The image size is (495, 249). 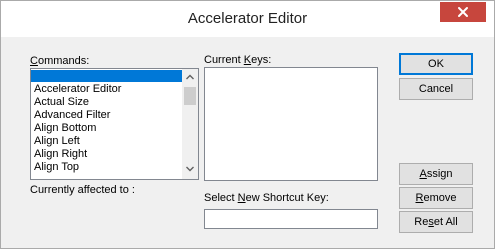 I want to click on chevron-down-icon, so click(x=190, y=169).